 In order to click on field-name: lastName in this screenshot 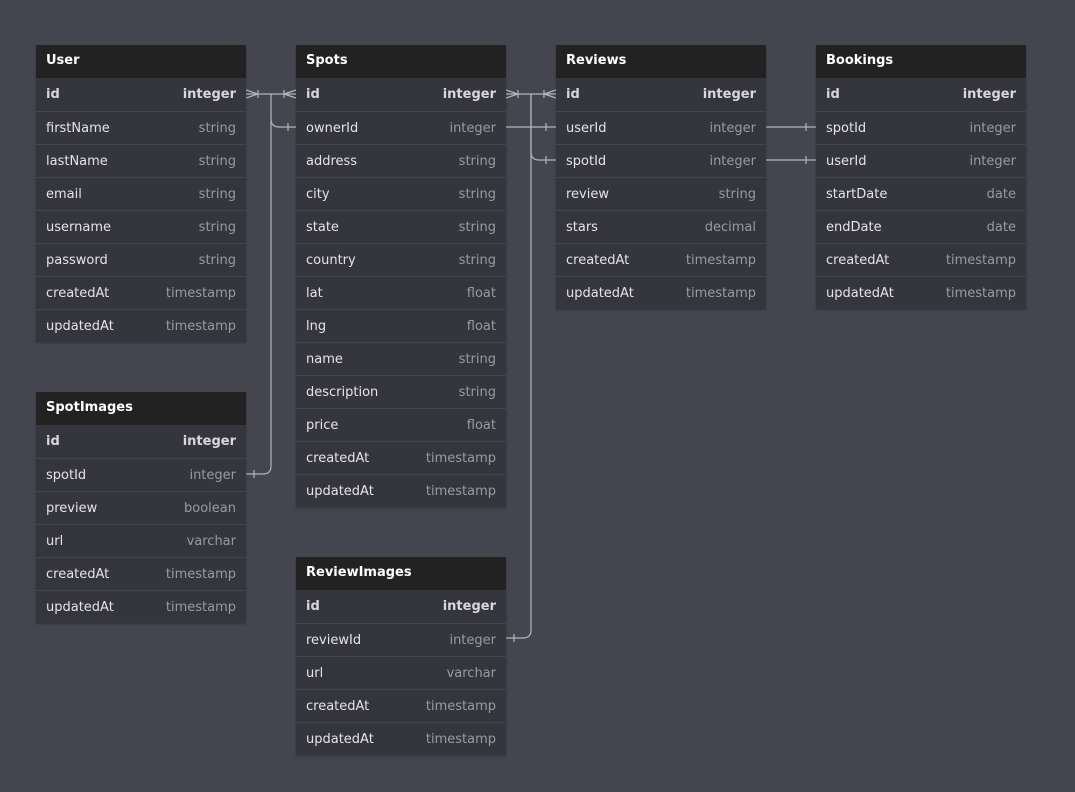, I will do `click(77, 161)`.